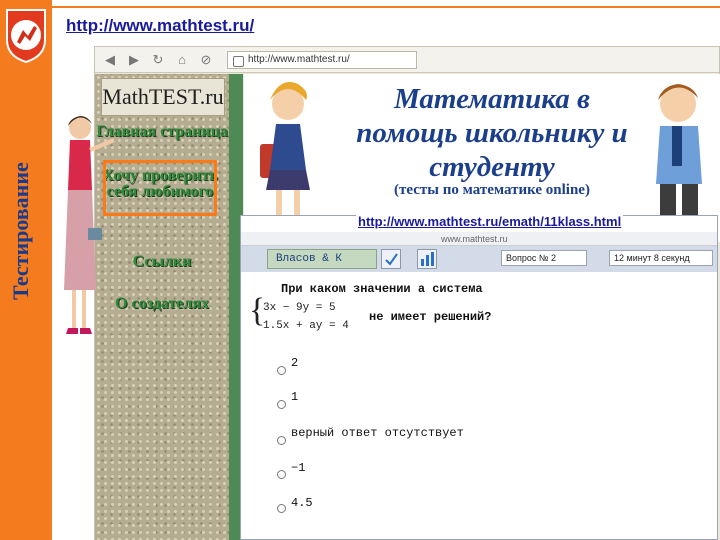  I want to click on site-heading: Математика в помощь школьнику и студенту, so click(492, 133).